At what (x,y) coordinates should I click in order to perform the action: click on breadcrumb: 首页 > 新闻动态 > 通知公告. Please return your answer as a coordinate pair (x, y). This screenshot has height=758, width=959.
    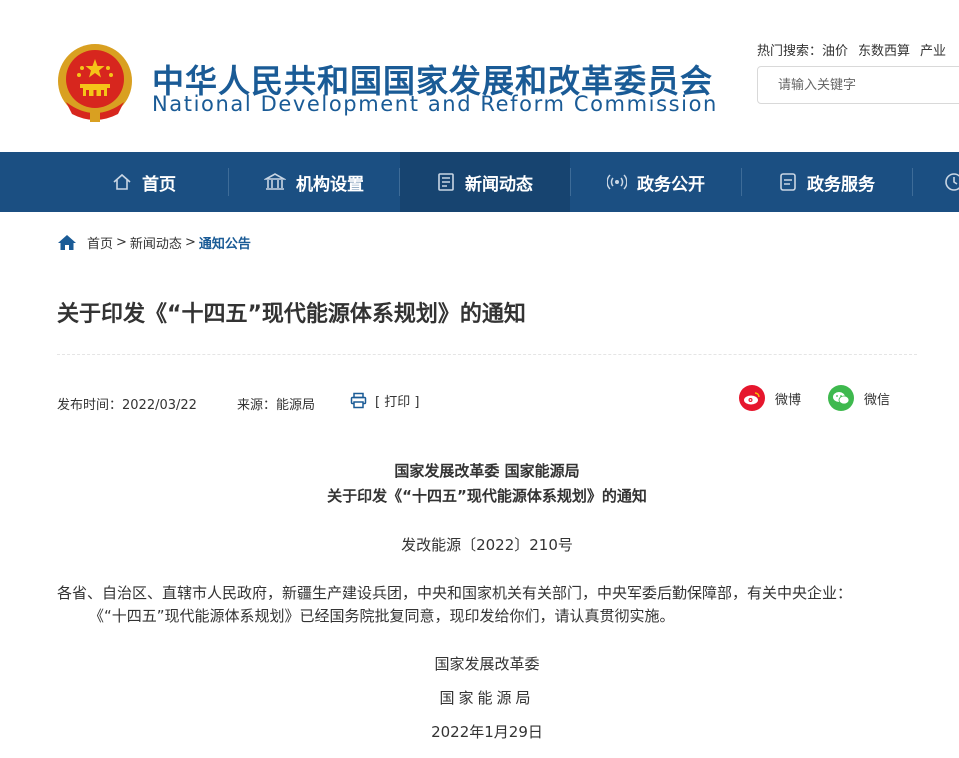
    Looking at the image, I should click on (154, 242).